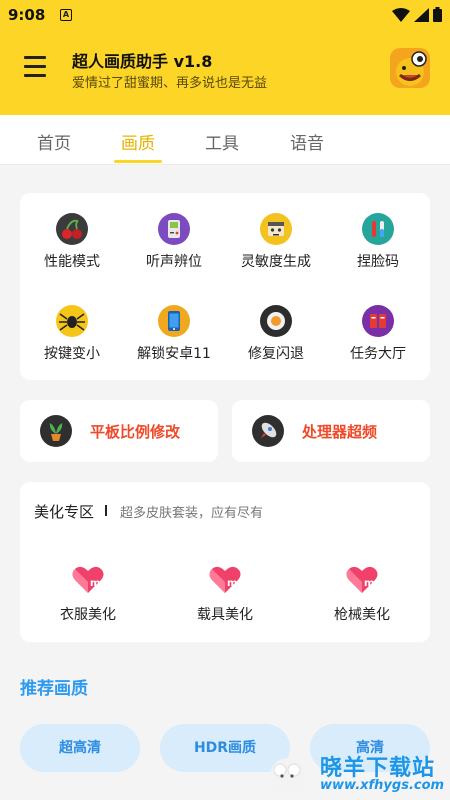 The height and width of the screenshot is (800, 450). Describe the element at coordinates (36, 67) in the screenshot. I see `menu-button` at that location.